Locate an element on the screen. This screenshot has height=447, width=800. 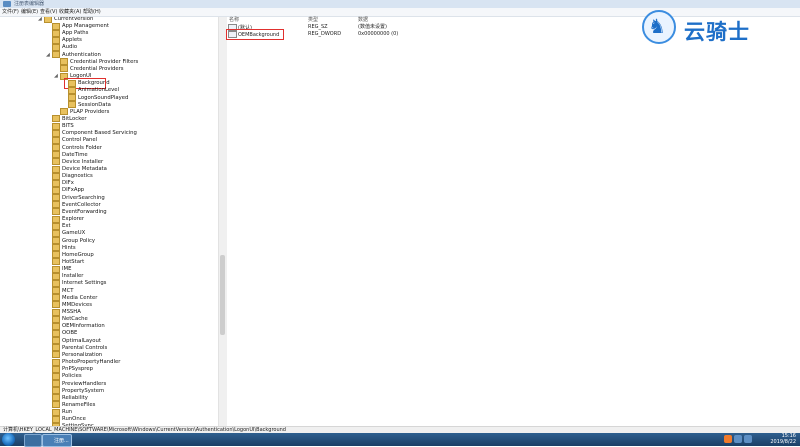
column-header-name: 名称 is located at coordinates (234, 20).